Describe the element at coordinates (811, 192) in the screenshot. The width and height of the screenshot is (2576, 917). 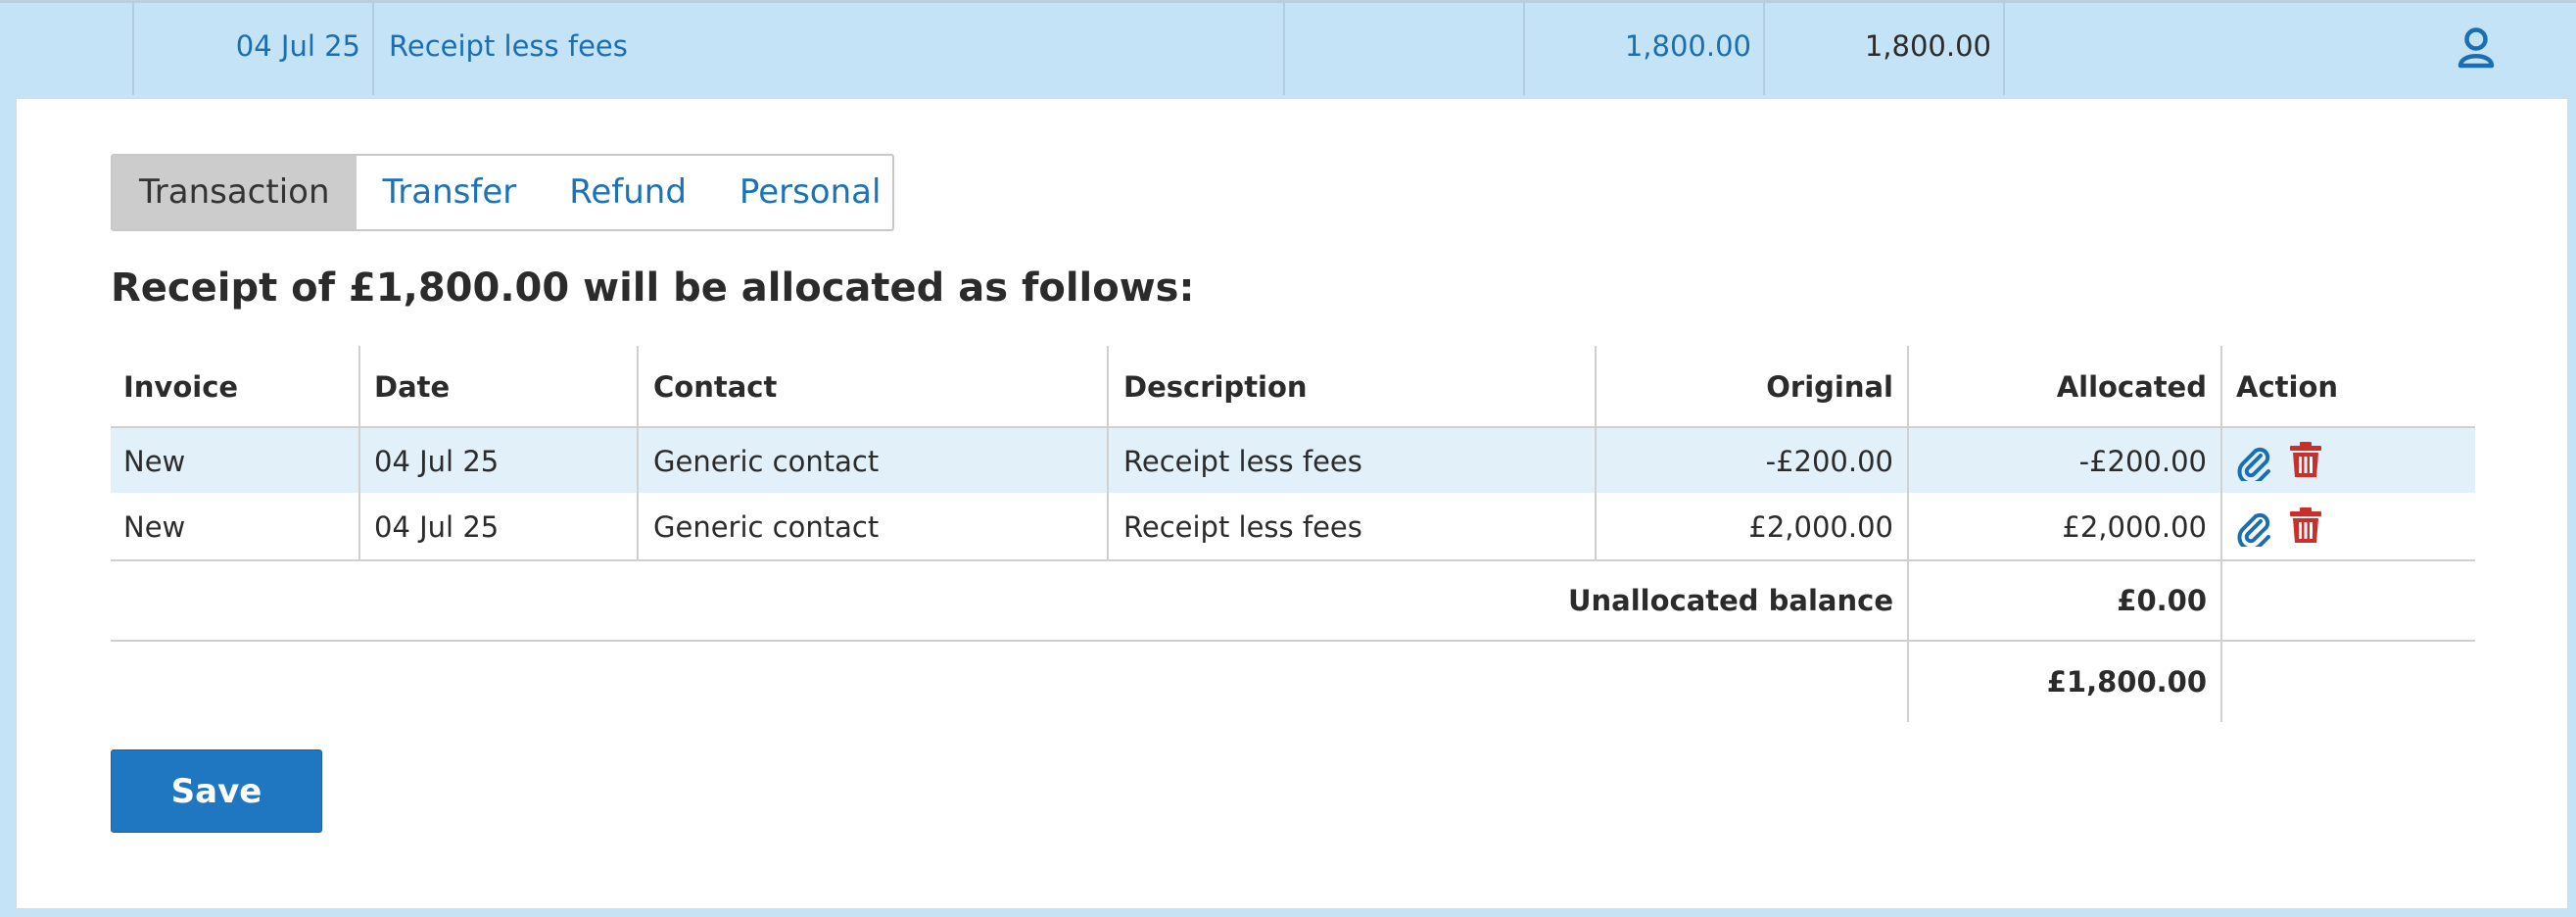
I see `tab-personal: Personal` at that location.